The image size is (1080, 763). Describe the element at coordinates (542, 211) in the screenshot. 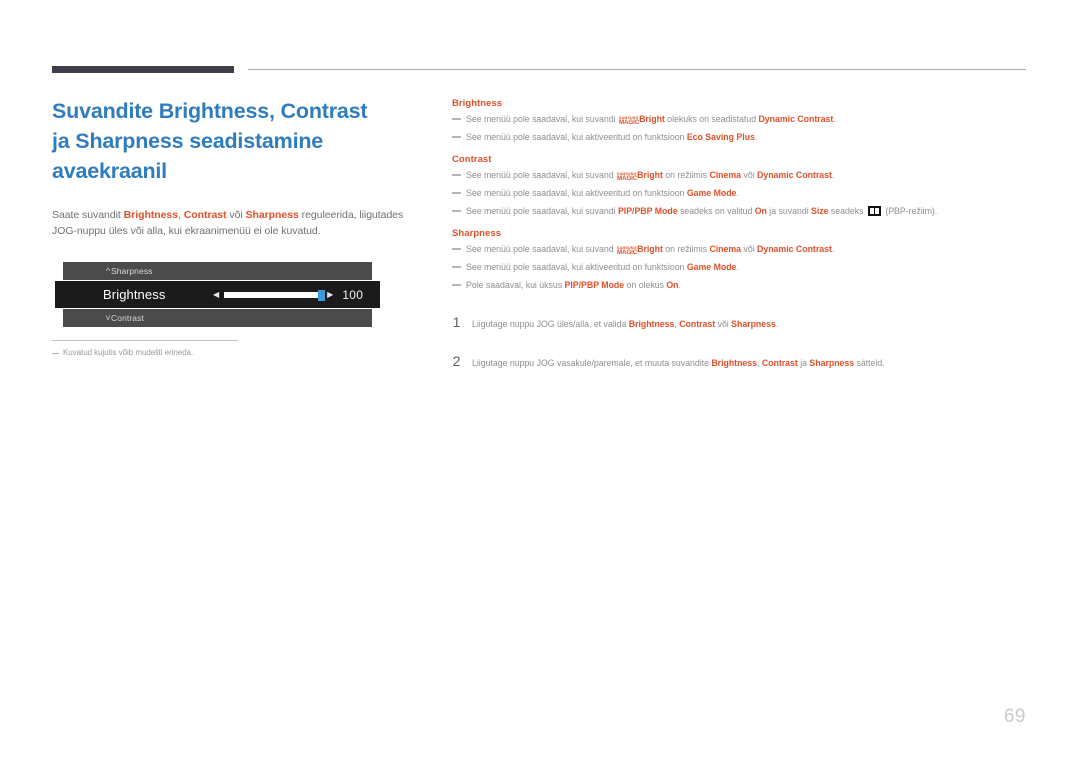

I see `body-text: See menüü pole saadaval, kui suvandi` at that location.